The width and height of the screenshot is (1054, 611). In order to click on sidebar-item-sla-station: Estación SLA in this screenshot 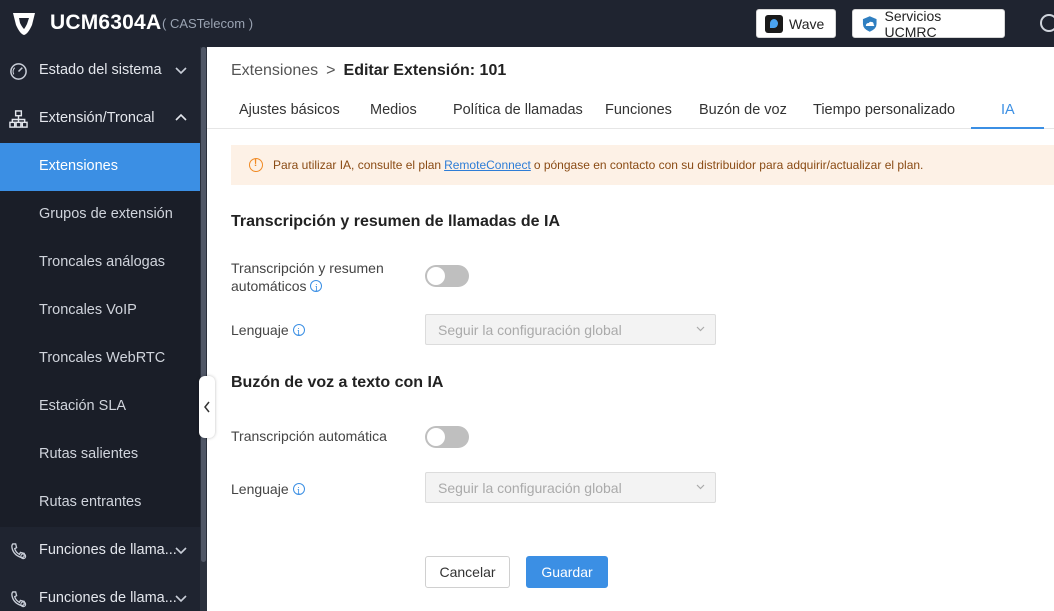, I will do `click(100, 407)`.